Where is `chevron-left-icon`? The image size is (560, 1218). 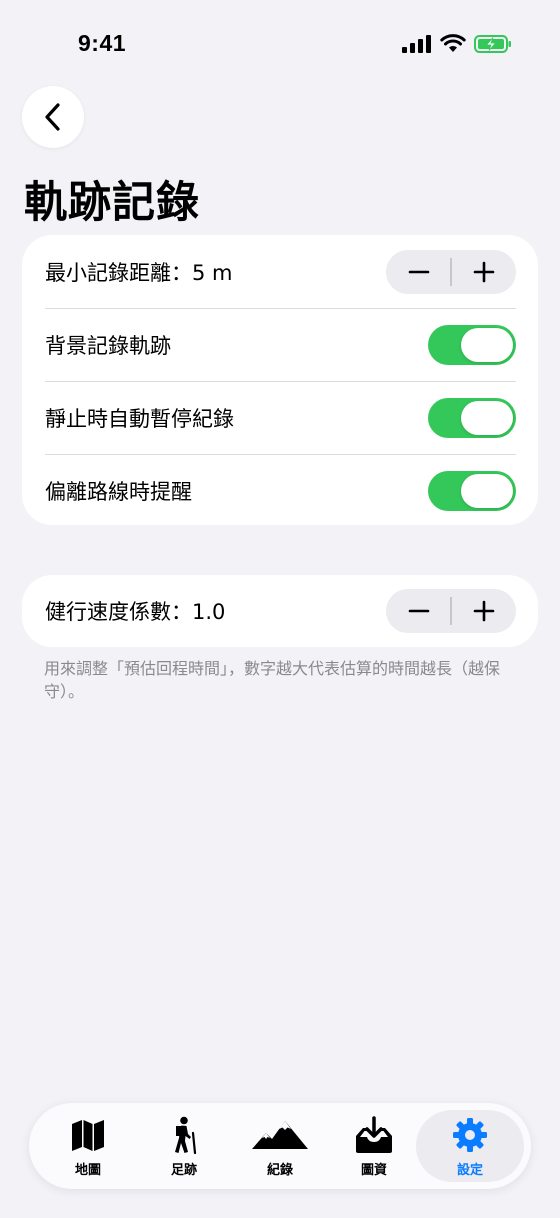 chevron-left-icon is located at coordinates (52, 117).